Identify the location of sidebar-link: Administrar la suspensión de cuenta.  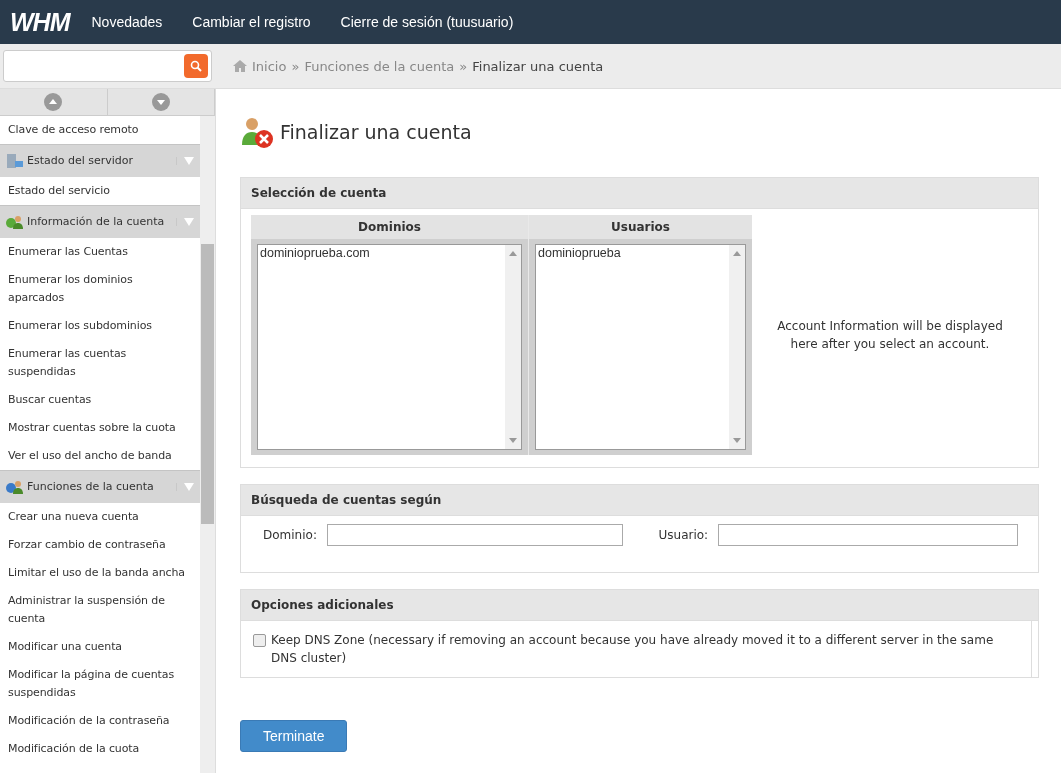
(100, 610).